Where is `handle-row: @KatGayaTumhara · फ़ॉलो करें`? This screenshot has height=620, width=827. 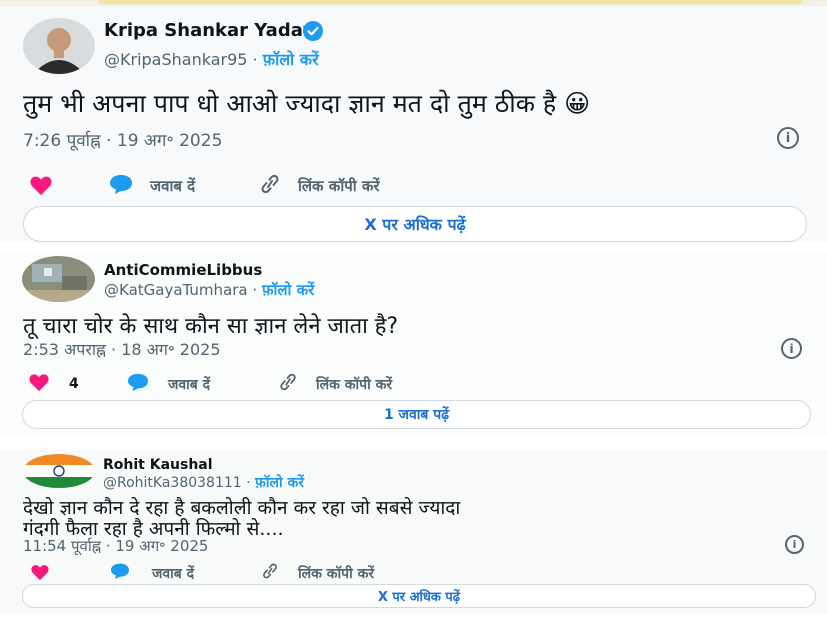
handle-row: @KatGayaTumhara · फ़ॉलो करें is located at coordinates (209, 290).